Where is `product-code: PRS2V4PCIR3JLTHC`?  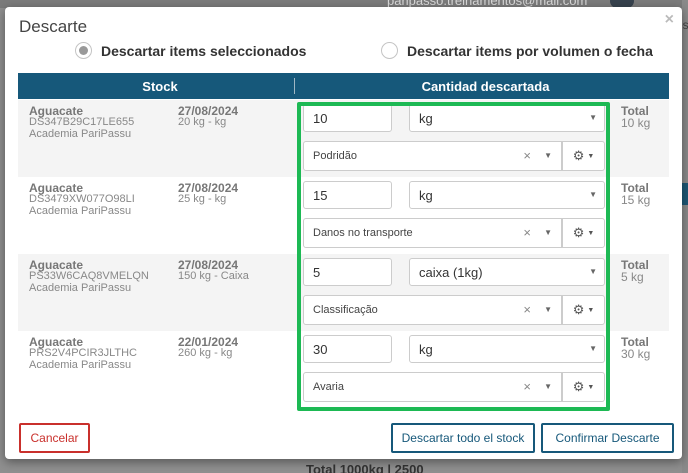
product-code: PRS2V4PCIR3JLTHC is located at coordinates (83, 353).